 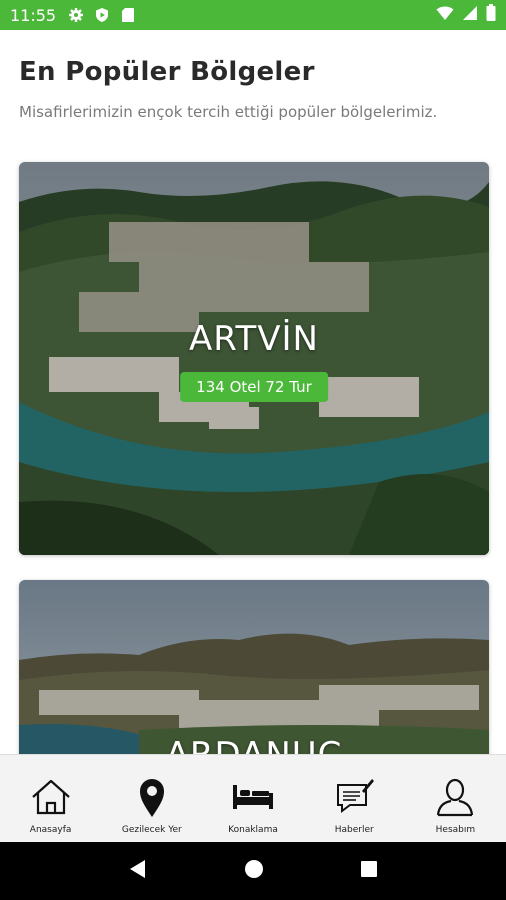 What do you see at coordinates (253, 15) in the screenshot?
I see `status-bar: 11:55` at bounding box center [253, 15].